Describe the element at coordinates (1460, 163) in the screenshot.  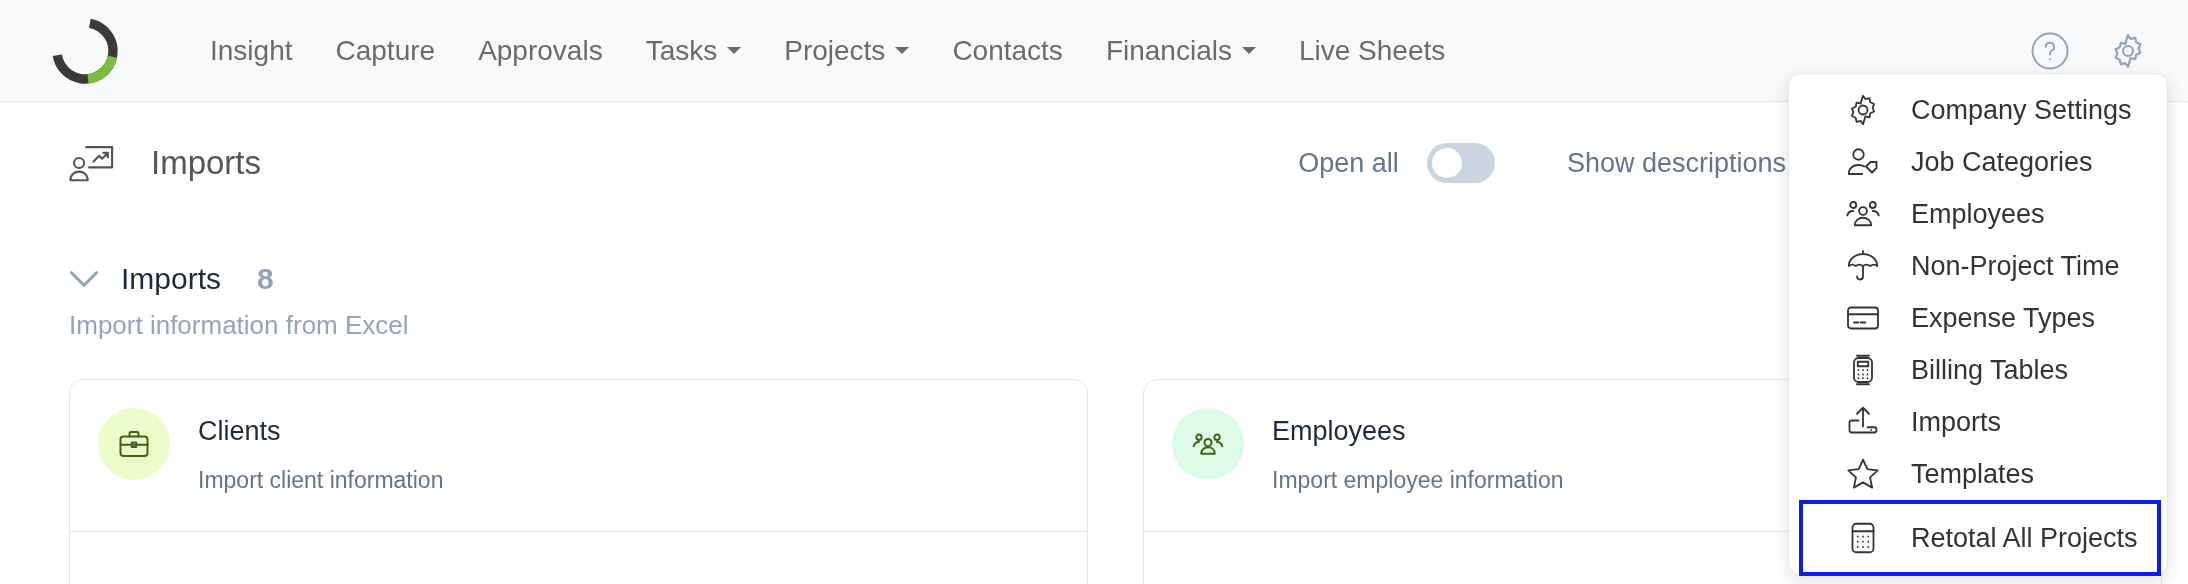
I see `open-all-toggle` at that location.